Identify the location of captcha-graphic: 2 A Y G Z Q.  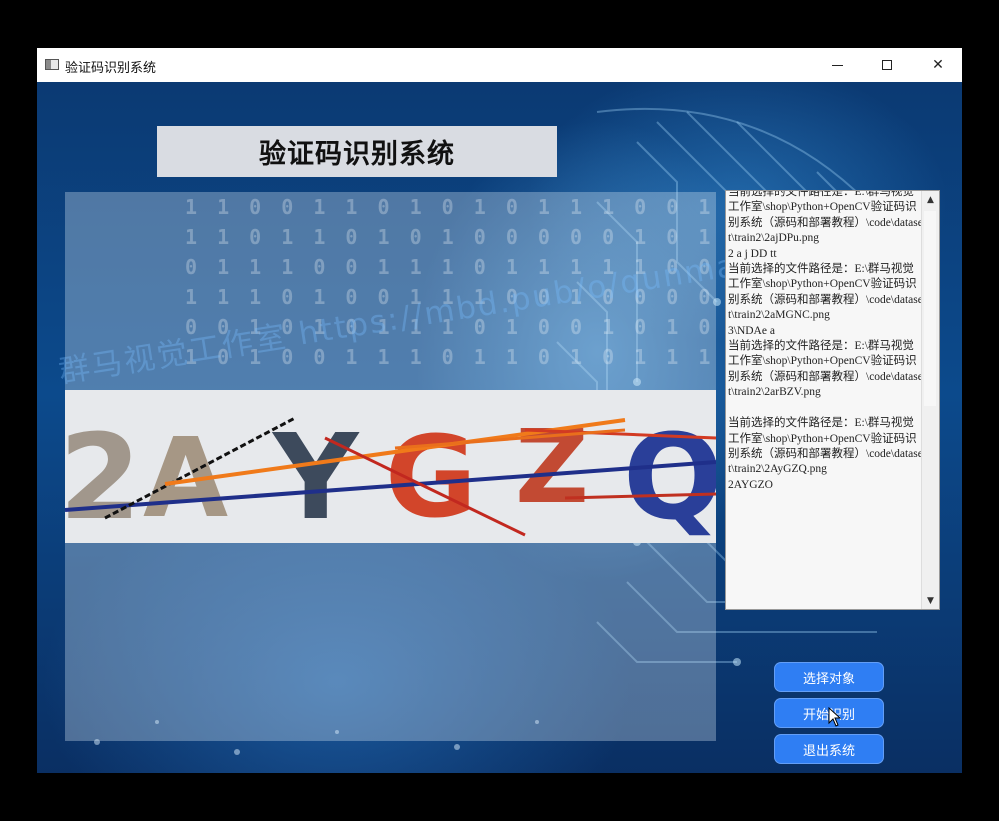
(391, 468).